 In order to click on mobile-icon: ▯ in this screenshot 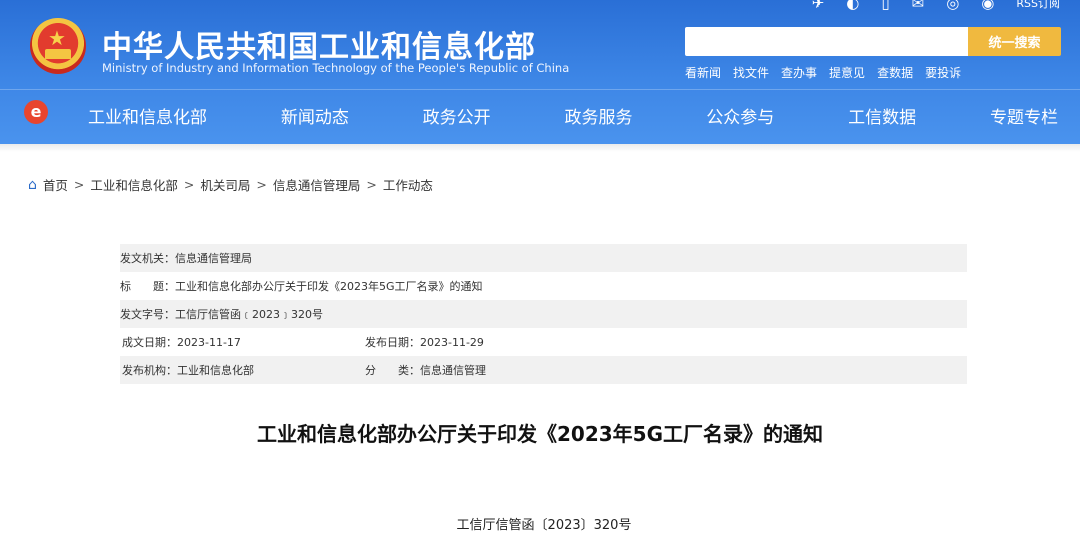, I will do `click(885, 6)`.